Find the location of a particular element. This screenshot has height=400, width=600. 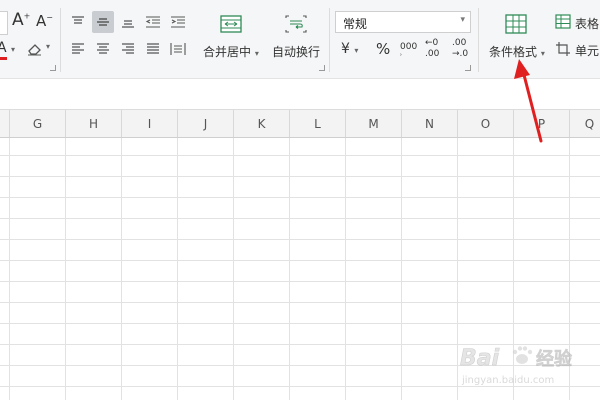

shrink-font-label: A is located at coordinates (41, 21).